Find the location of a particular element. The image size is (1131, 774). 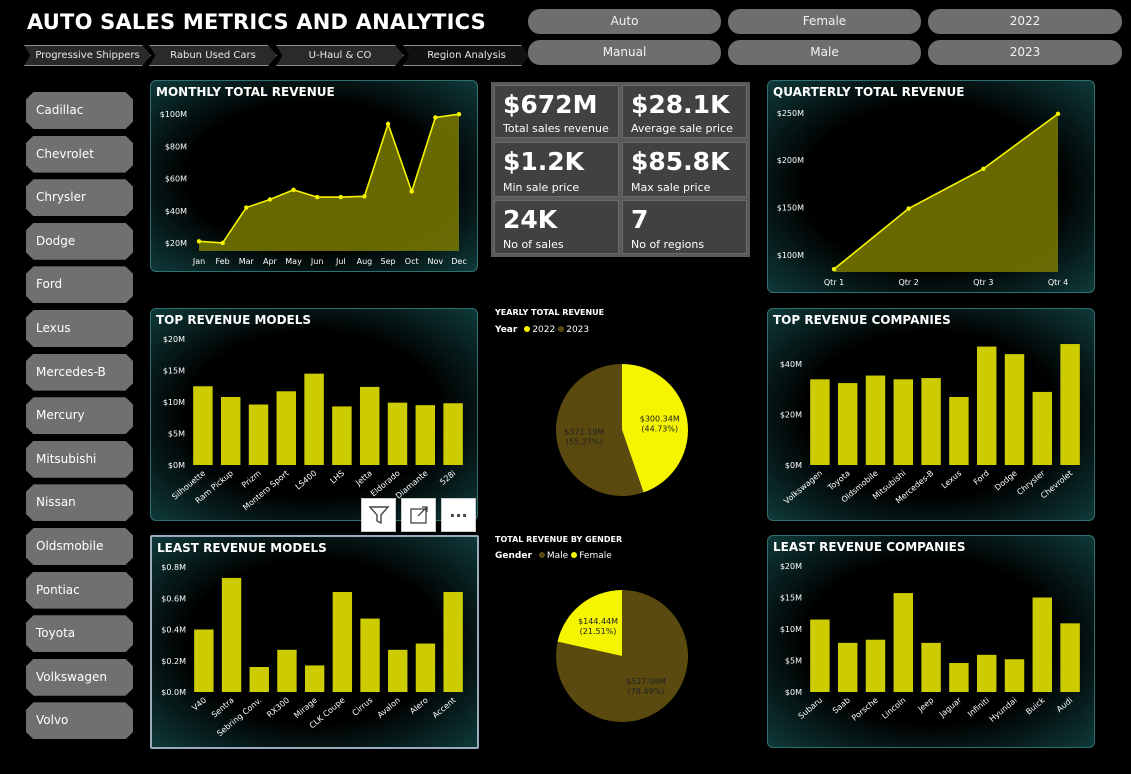

filter-transmission-auto: Auto is located at coordinates (624, 21).